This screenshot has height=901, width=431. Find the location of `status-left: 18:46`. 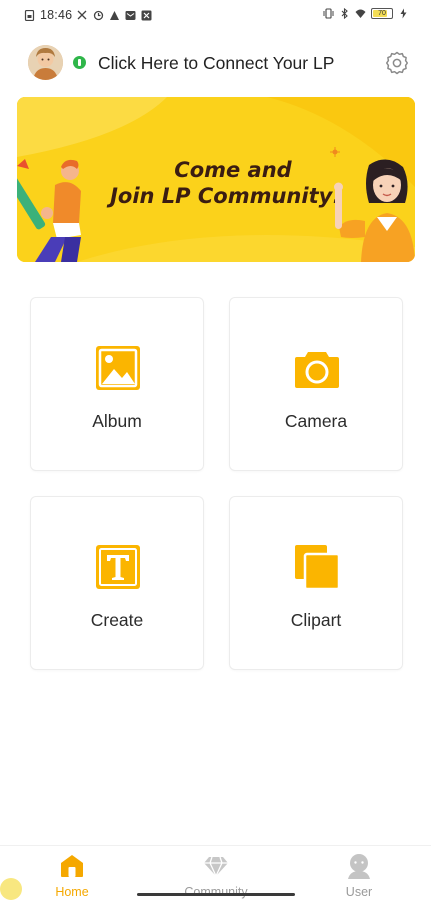

status-left: 18:46 is located at coordinates (88, 15).